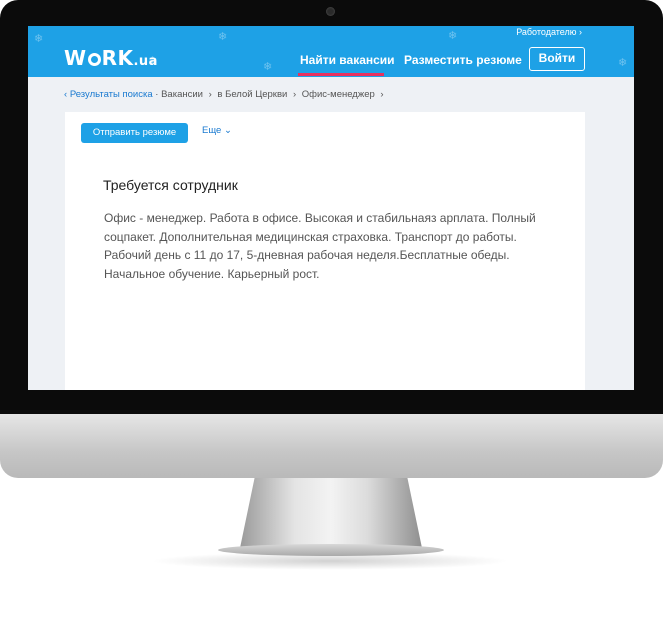 Image resolution: width=663 pixels, height=624 pixels. Describe the element at coordinates (212, 130) in the screenshot. I see `more-label: Еще` at that location.